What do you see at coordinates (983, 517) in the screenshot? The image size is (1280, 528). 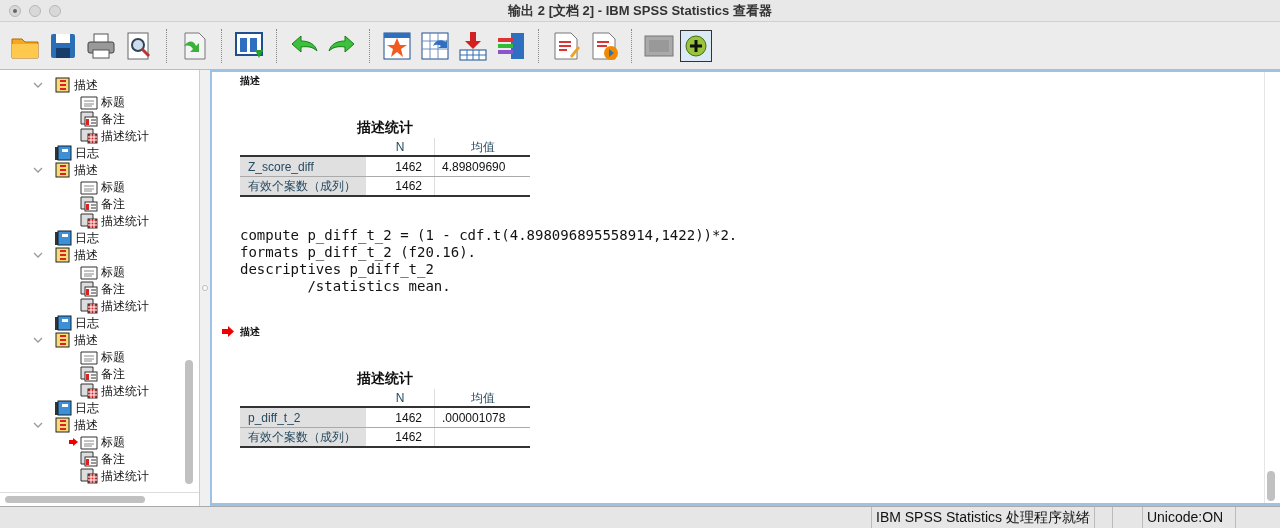 I see `status-message: IBM SPSS Statistics 处理程序就绪` at bounding box center [983, 517].